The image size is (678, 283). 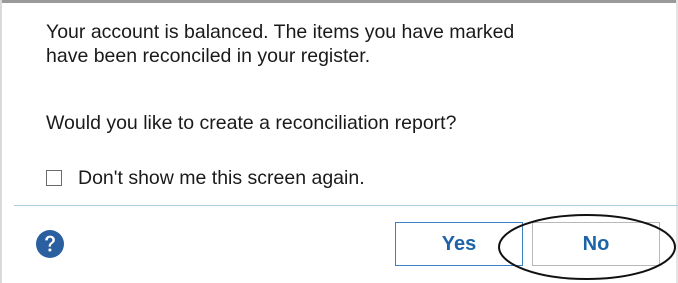 What do you see at coordinates (346, 205) in the screenshot?
I see `footer-divider` at bounding box center [346, 205].